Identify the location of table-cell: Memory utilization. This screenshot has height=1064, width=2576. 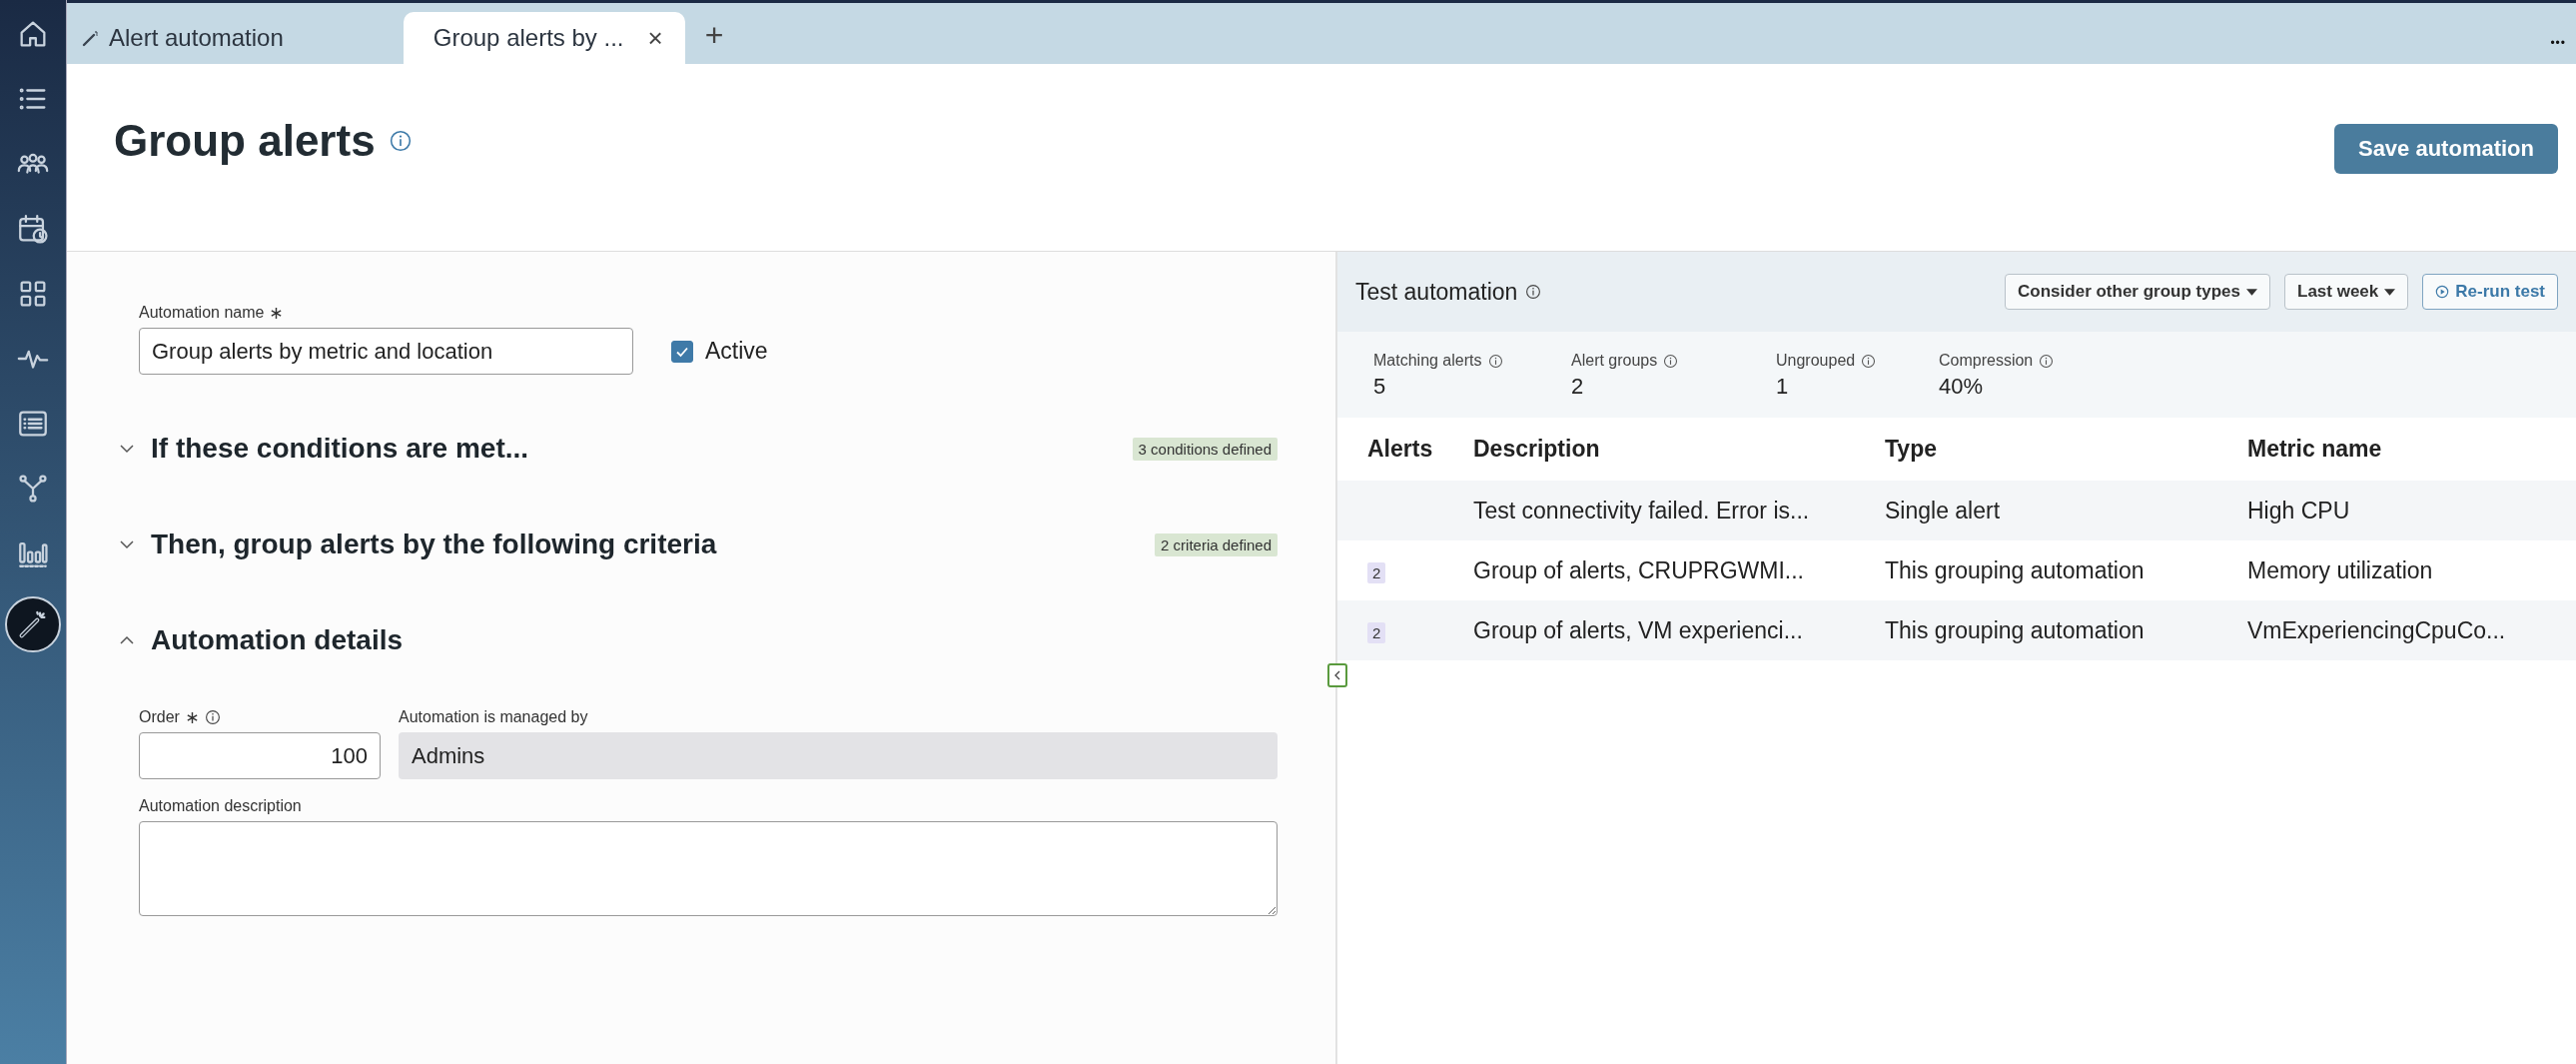
(2411, 570).